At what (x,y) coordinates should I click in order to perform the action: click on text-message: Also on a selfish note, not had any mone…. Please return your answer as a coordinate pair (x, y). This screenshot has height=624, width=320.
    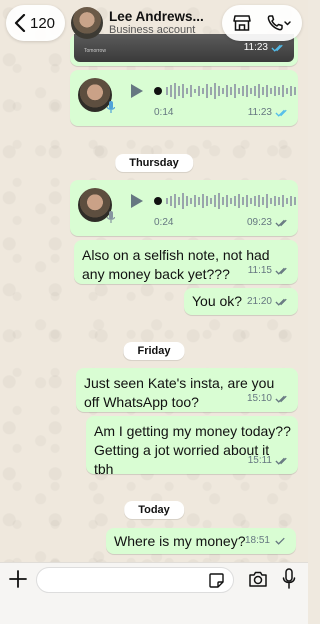
    Looking at the image, I should click on (186, 262).